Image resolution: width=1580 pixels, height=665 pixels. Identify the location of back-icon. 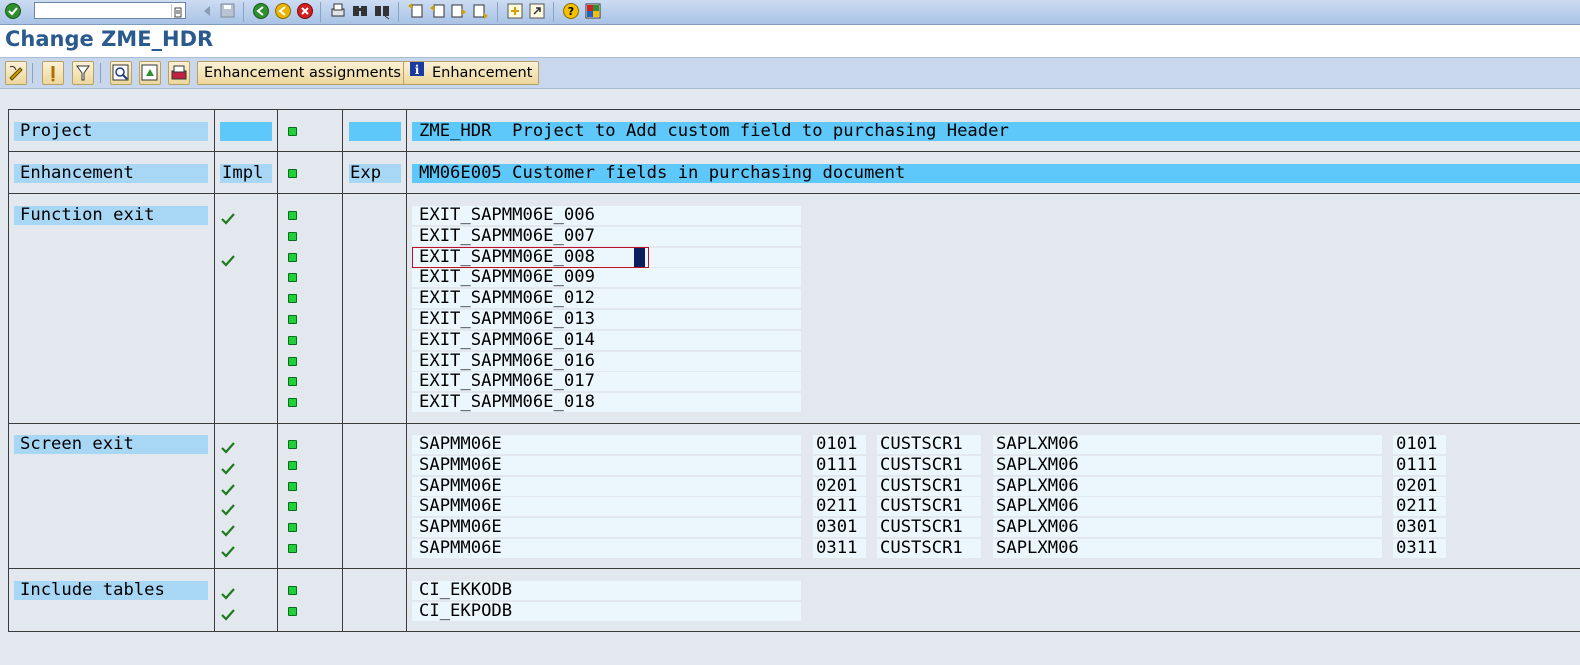
(210, 12).